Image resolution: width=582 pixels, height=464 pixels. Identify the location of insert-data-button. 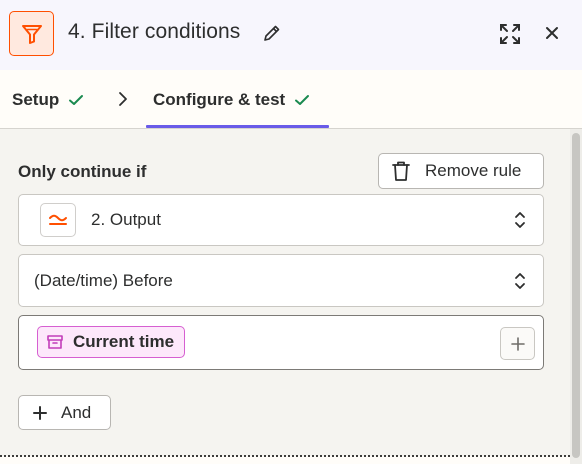
(517, 343).